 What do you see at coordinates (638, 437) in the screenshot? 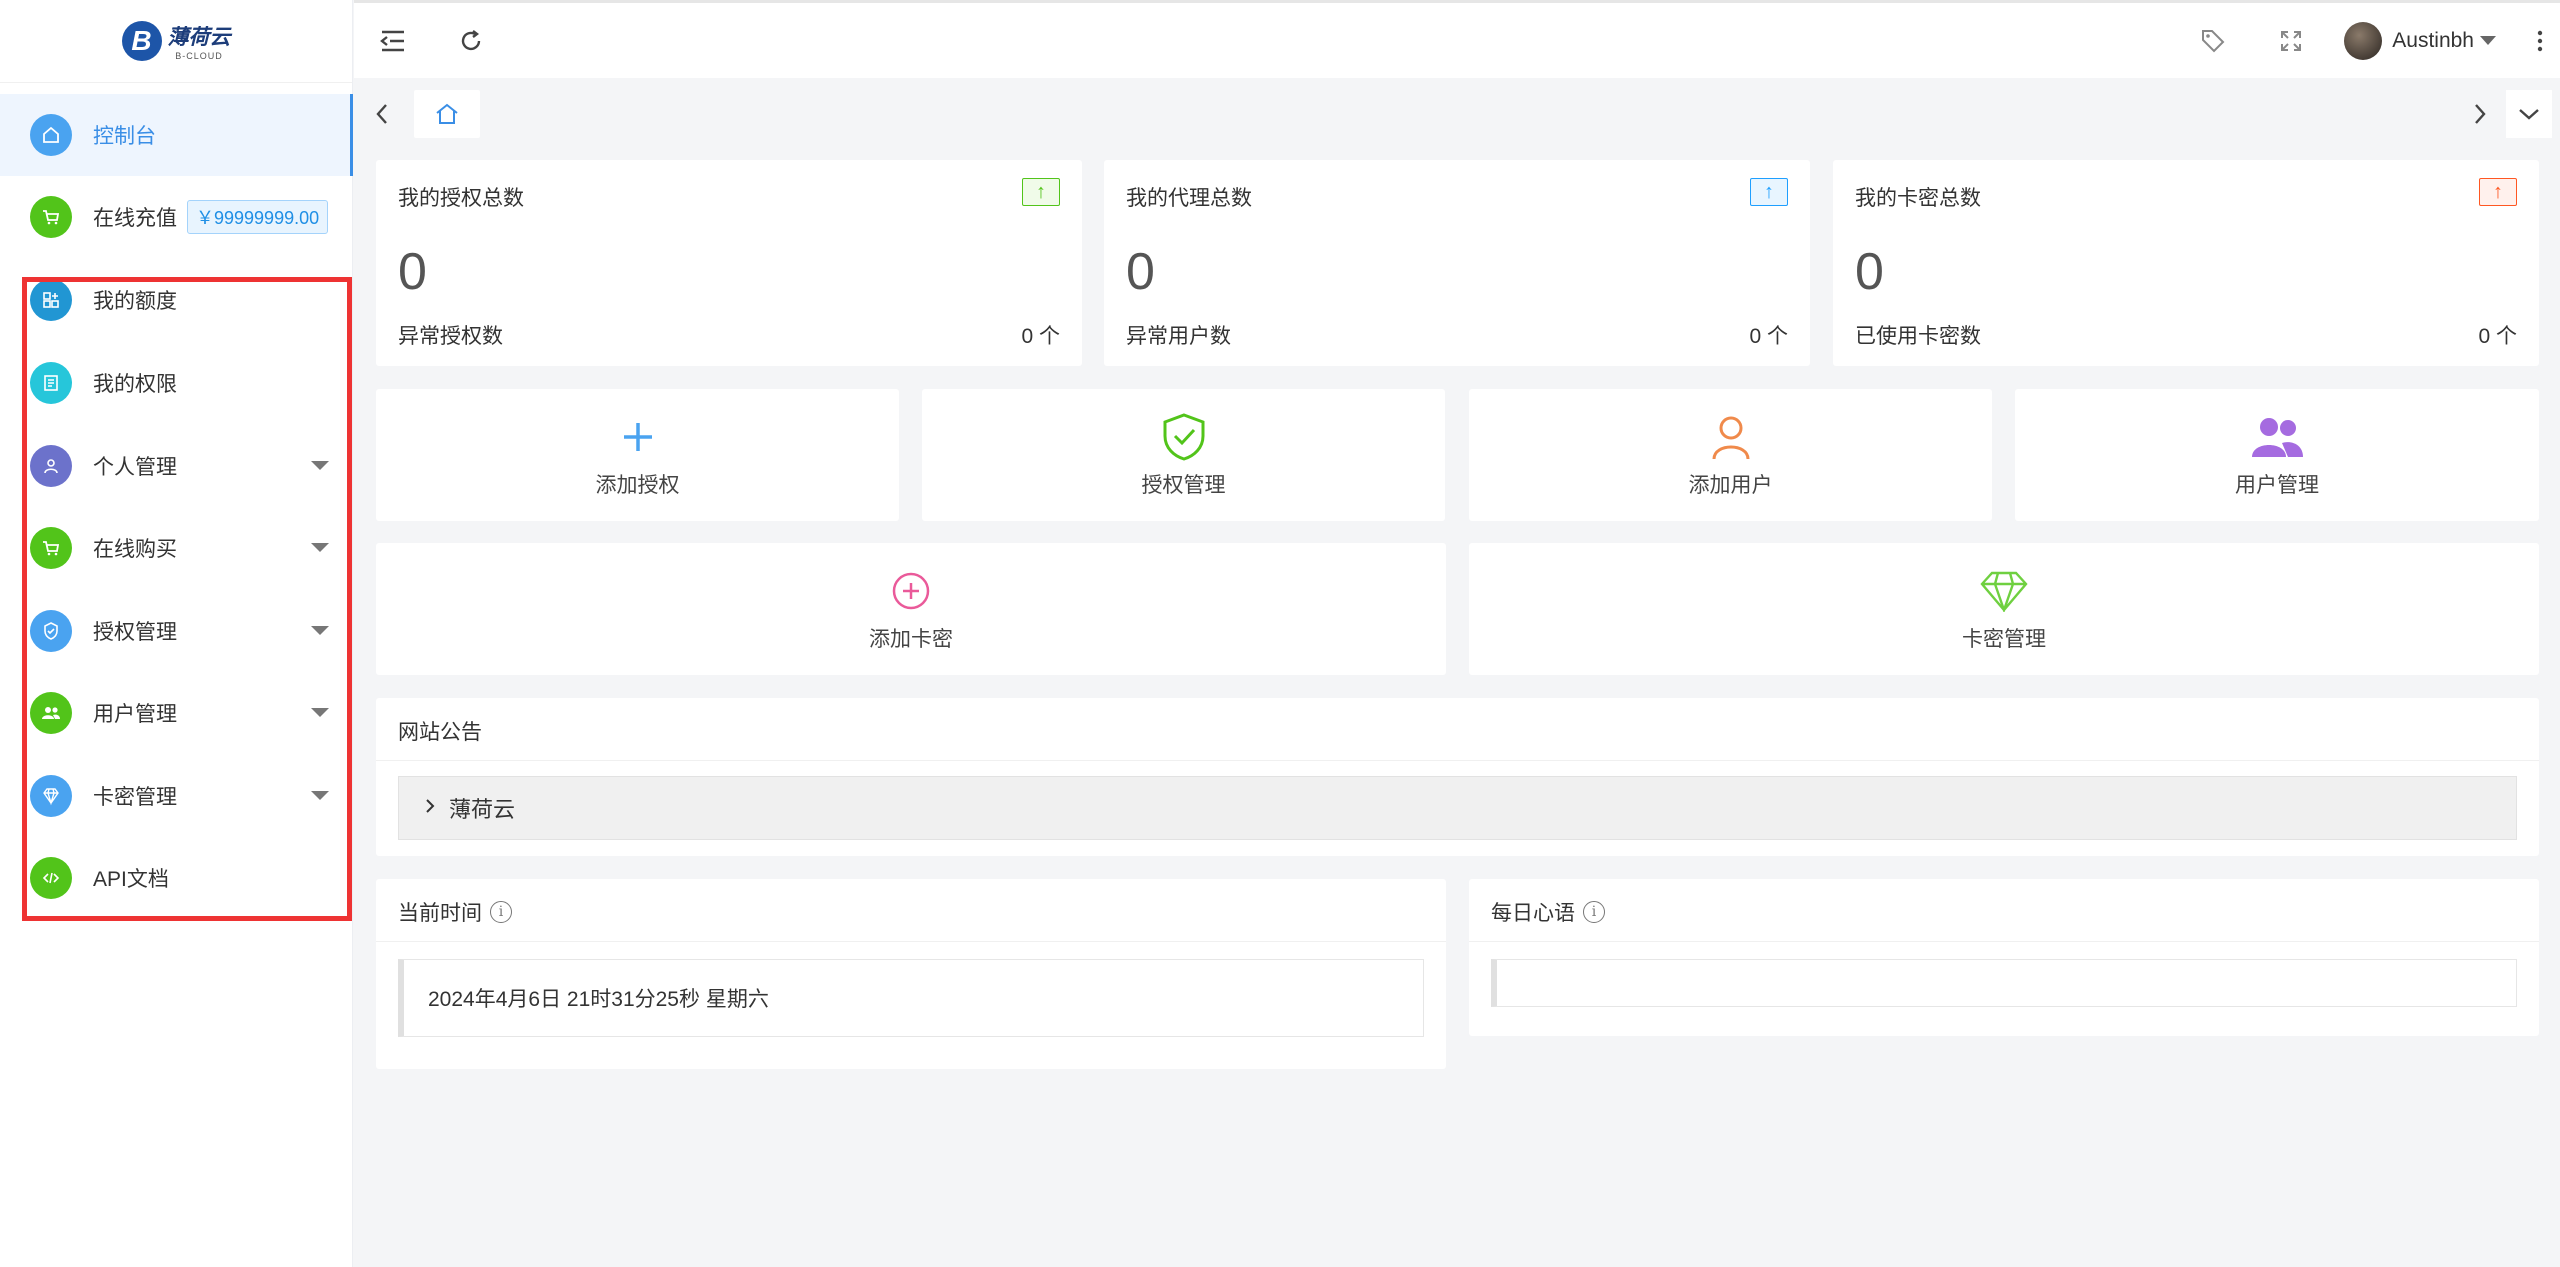
I see `plus-icon` at bounding box center [638, 437].